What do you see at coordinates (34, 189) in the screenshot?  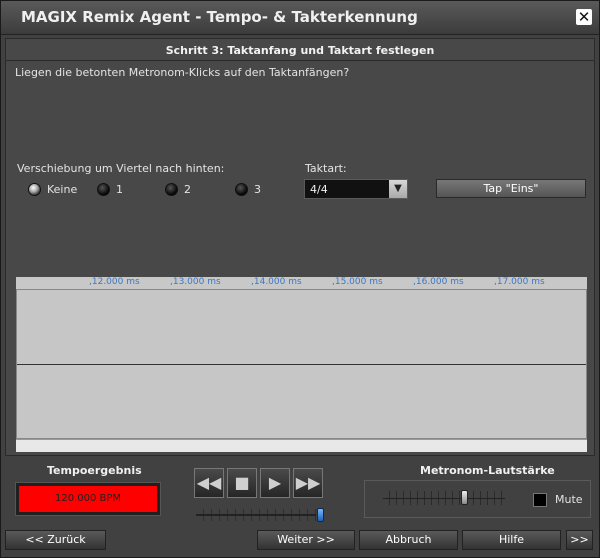 I see `radio-selected-icon` at bounding box center [34, 189].